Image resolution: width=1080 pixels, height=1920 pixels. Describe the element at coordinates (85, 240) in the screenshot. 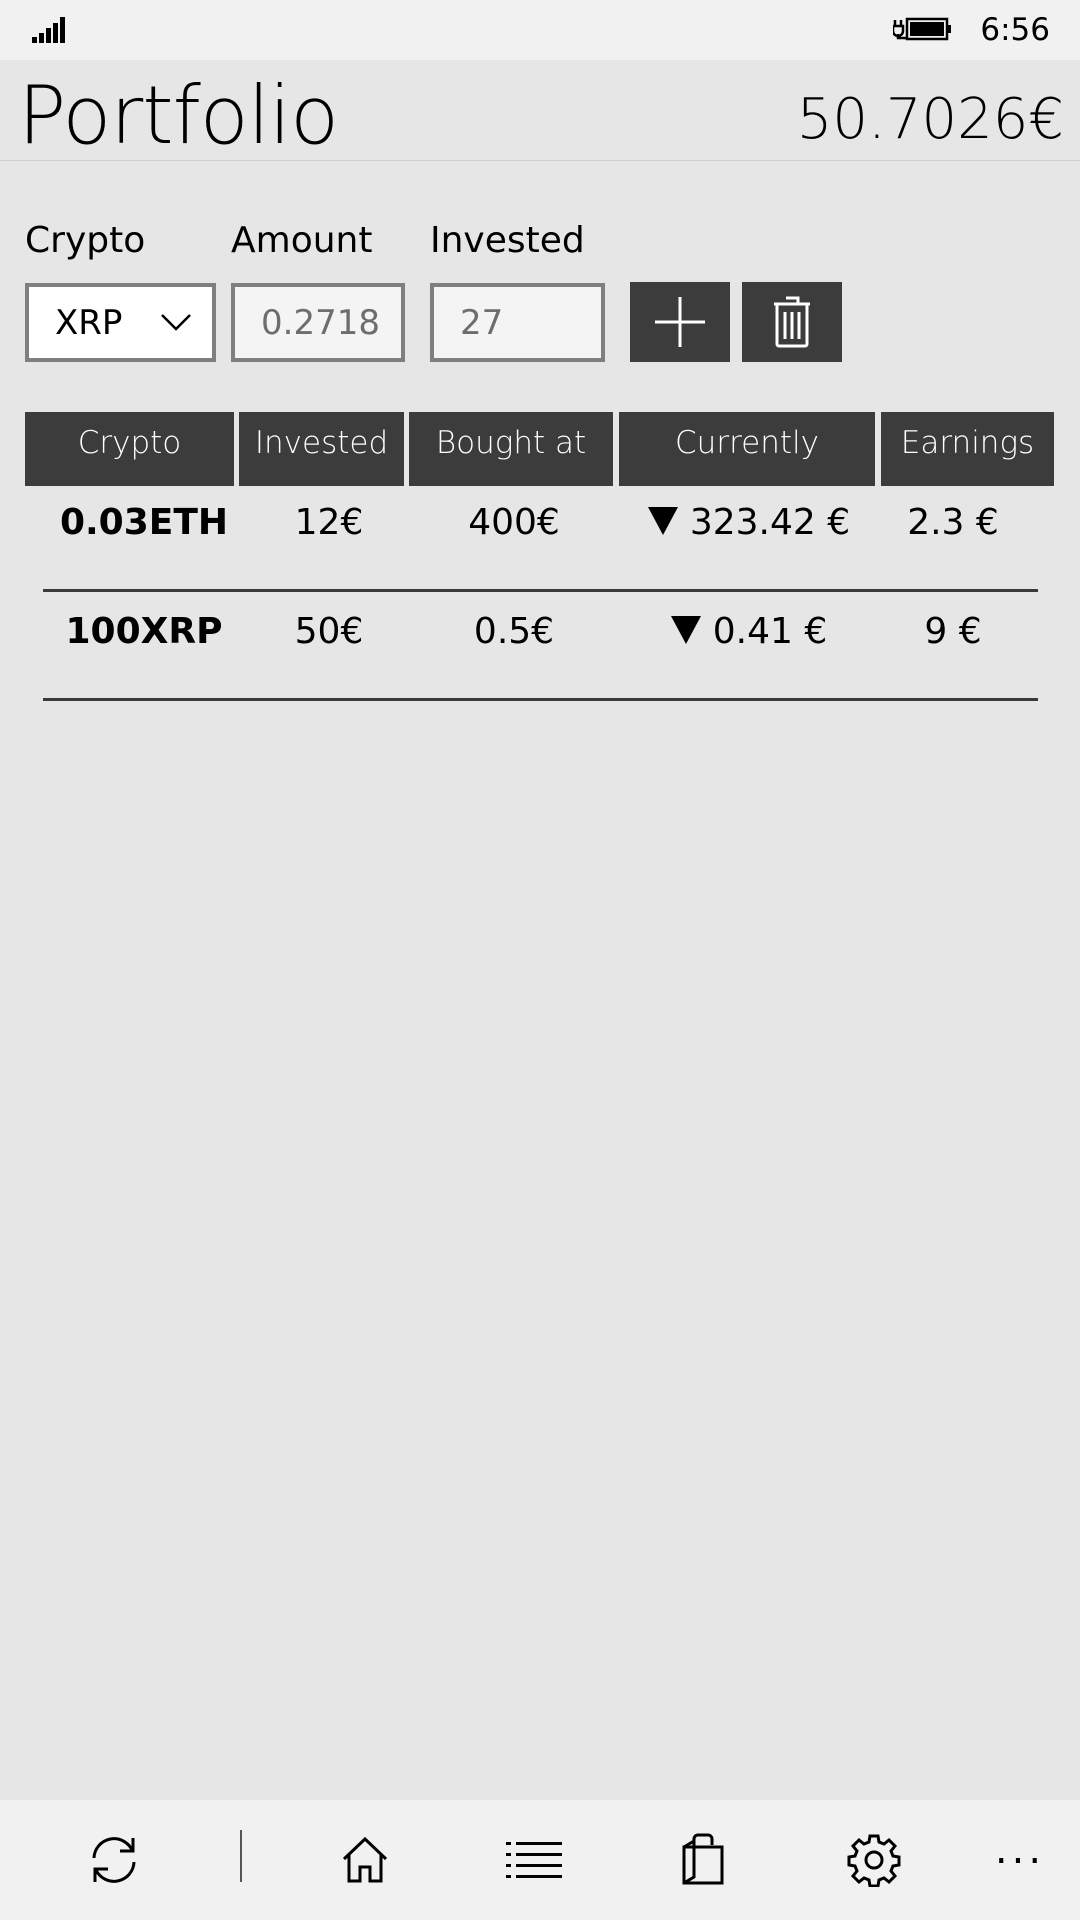

I see `crypto-label: Crypto` at that location.